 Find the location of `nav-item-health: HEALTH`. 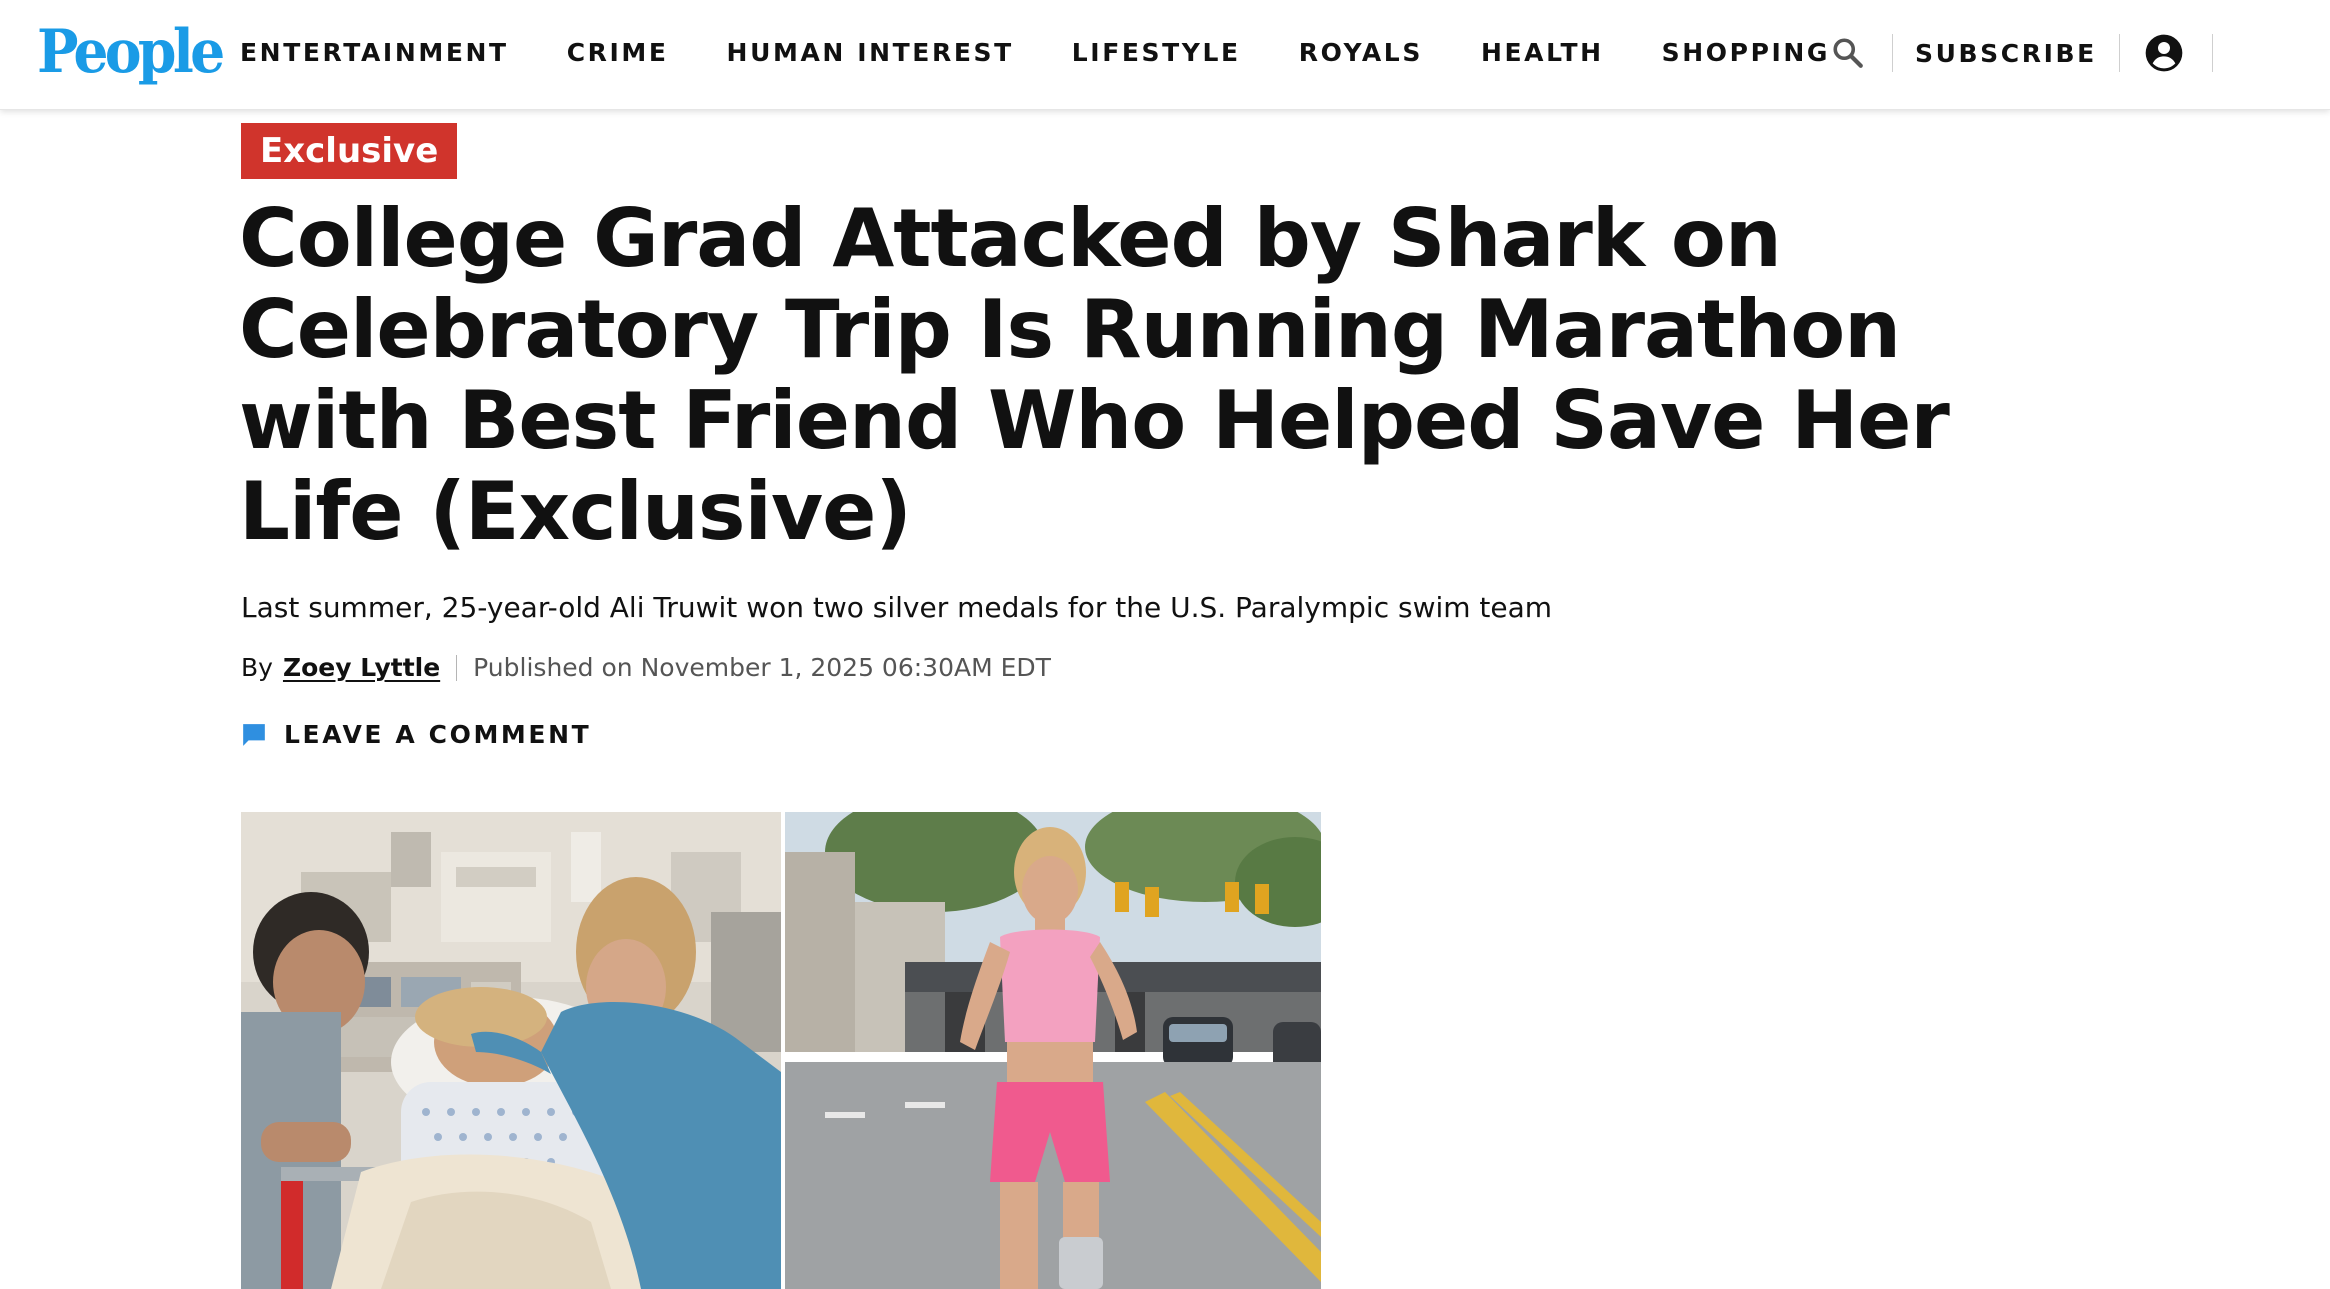

nav-item-health: HEALTH is located at coordinates (1542, 53).